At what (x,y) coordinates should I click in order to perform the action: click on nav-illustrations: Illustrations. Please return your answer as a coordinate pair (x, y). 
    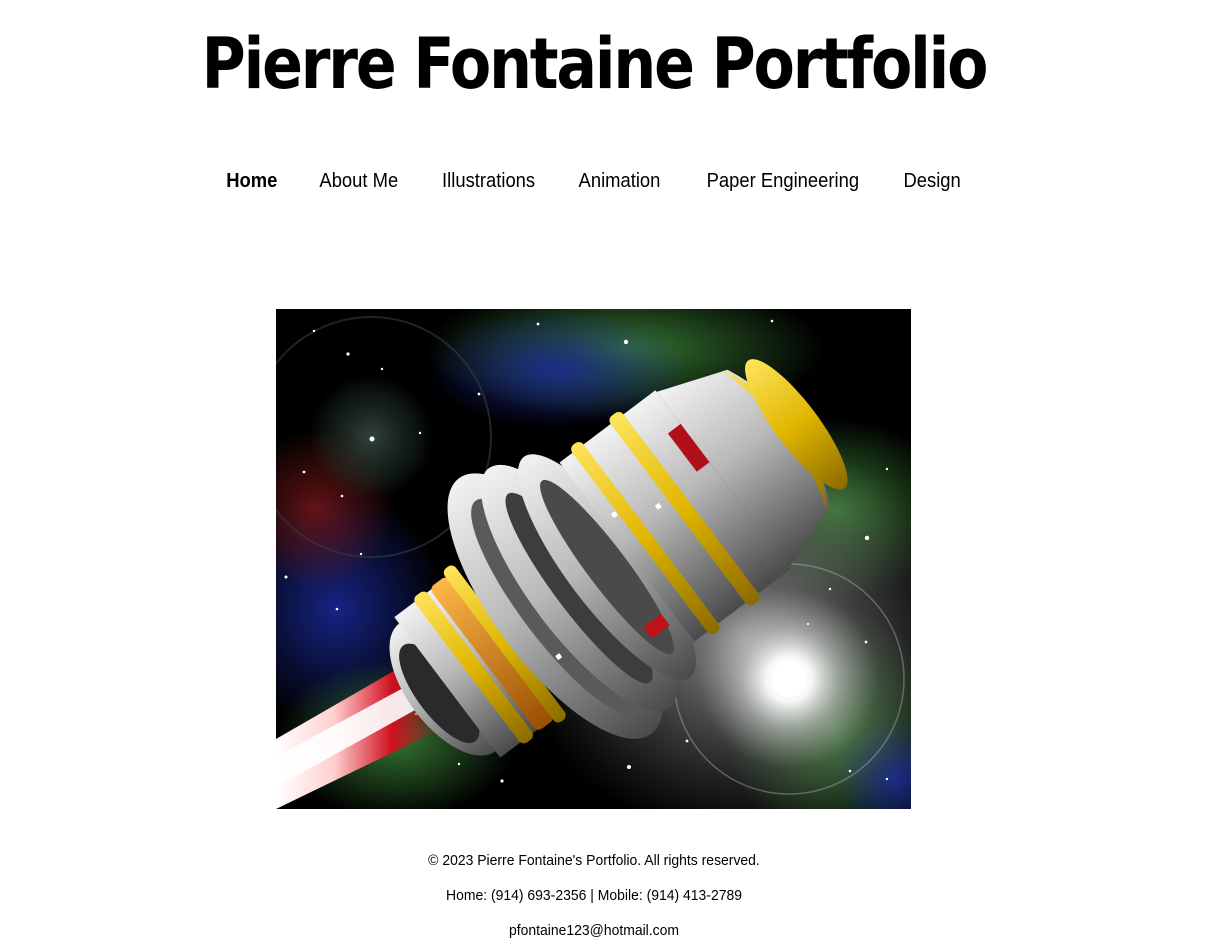
    Looking at the image, I should click on (488, 181).